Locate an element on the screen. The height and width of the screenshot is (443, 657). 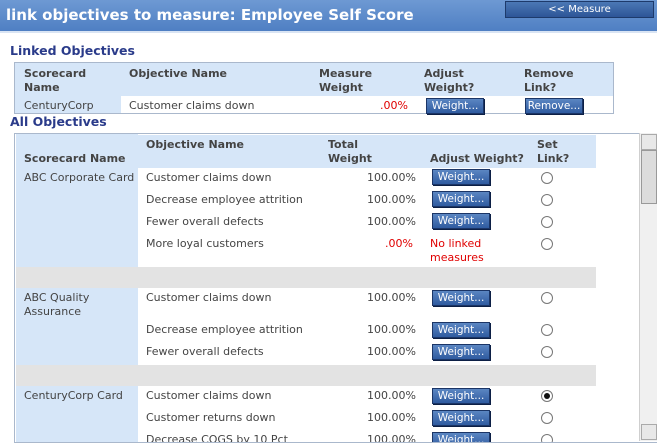
linked-col-weight: Measure Weight is located at coordinates (346, 80).